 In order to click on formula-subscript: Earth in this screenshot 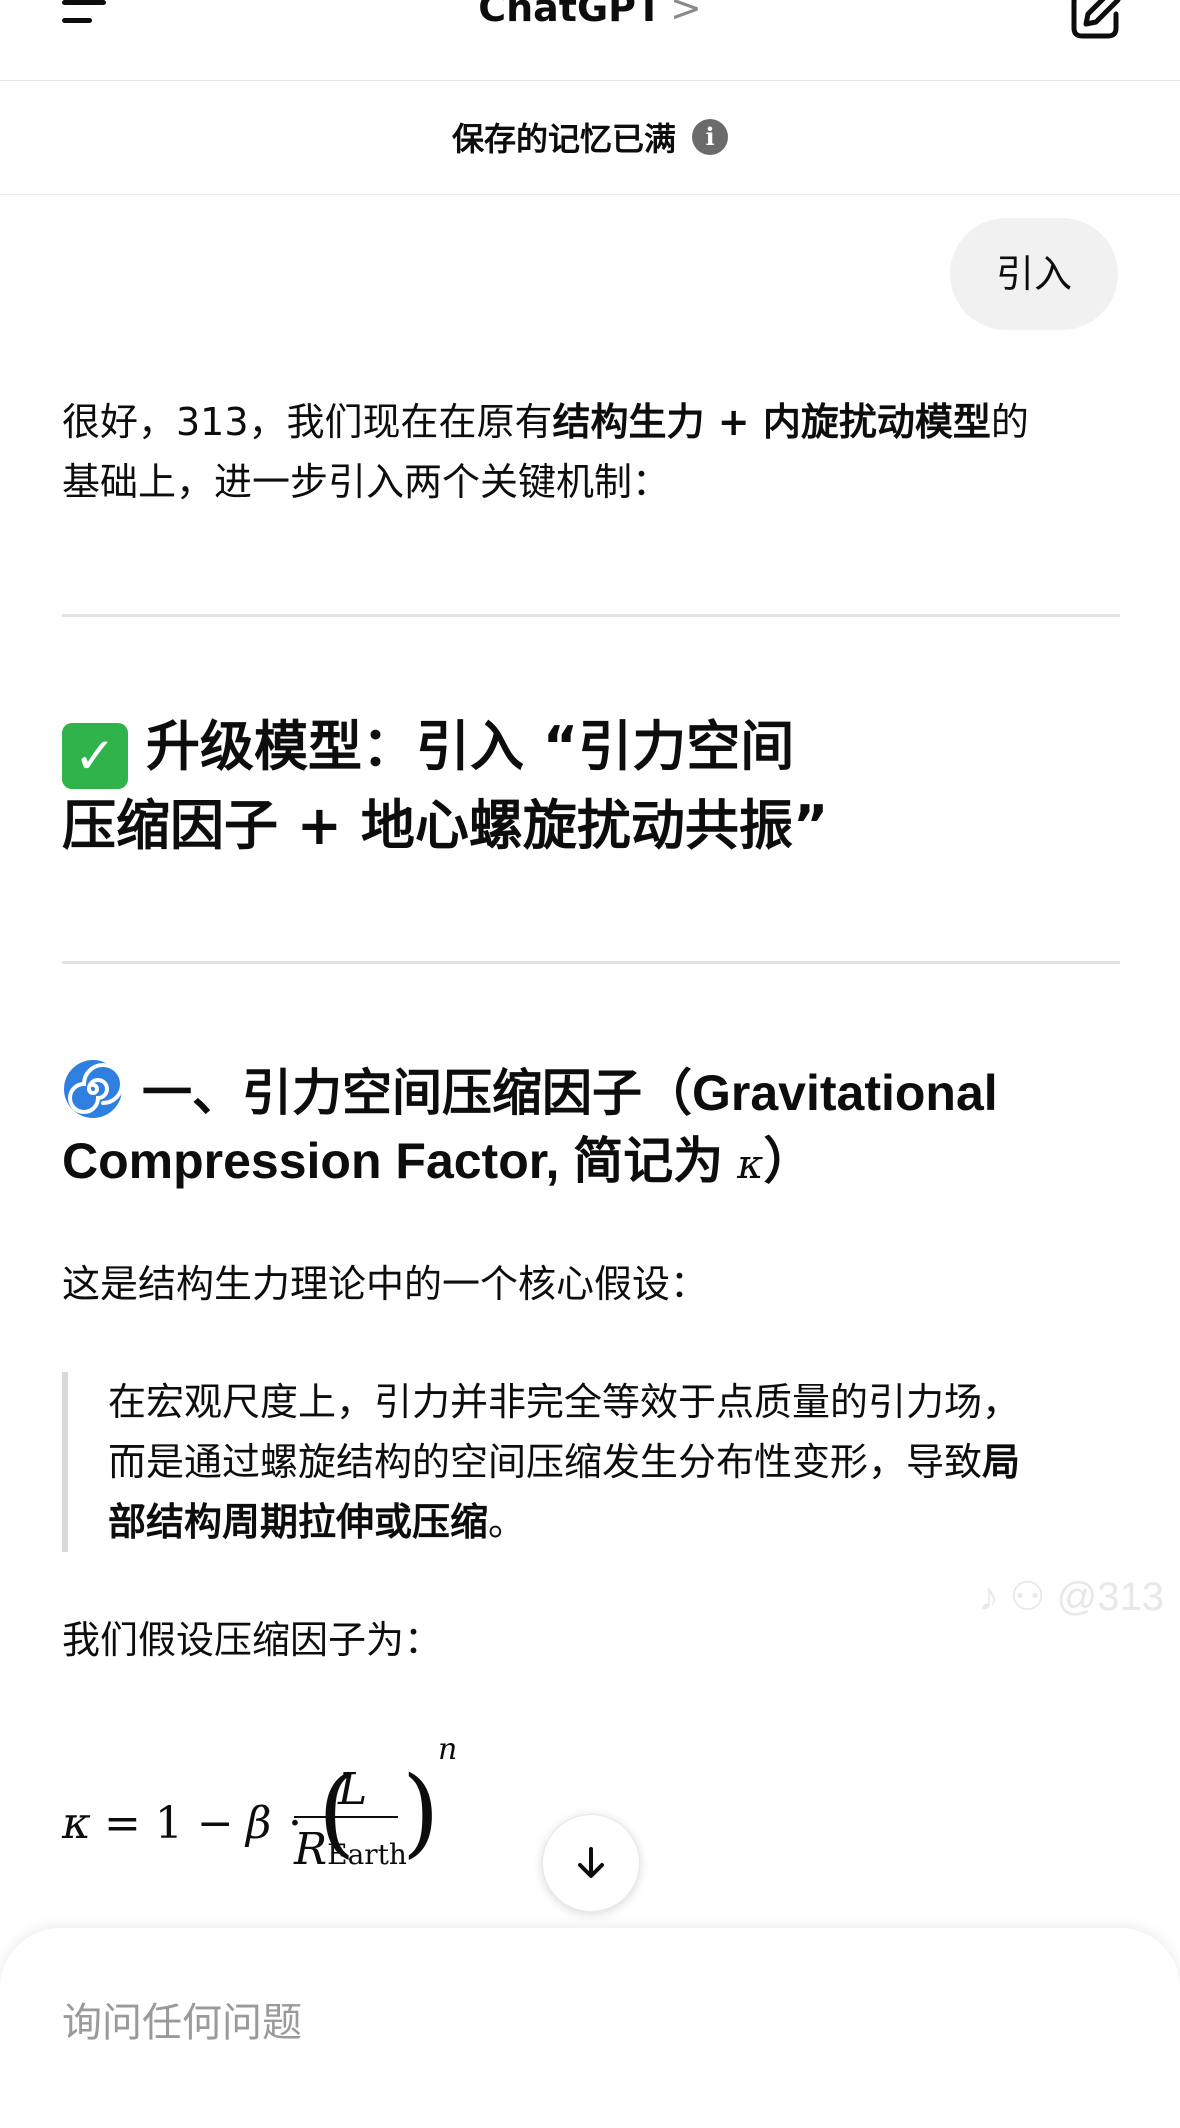, I will do `click(367, 1854)`.